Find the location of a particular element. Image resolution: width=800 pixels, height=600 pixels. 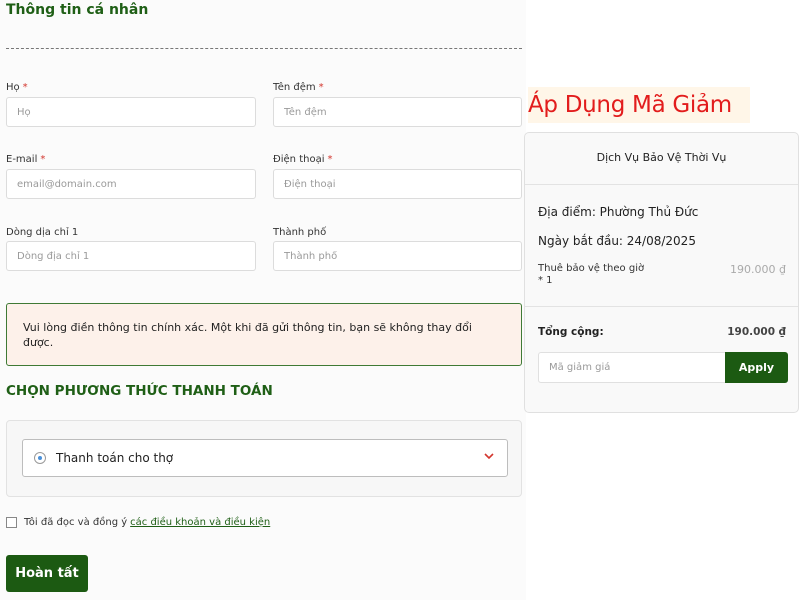

coupon-input is located at coordinates (632, 367).